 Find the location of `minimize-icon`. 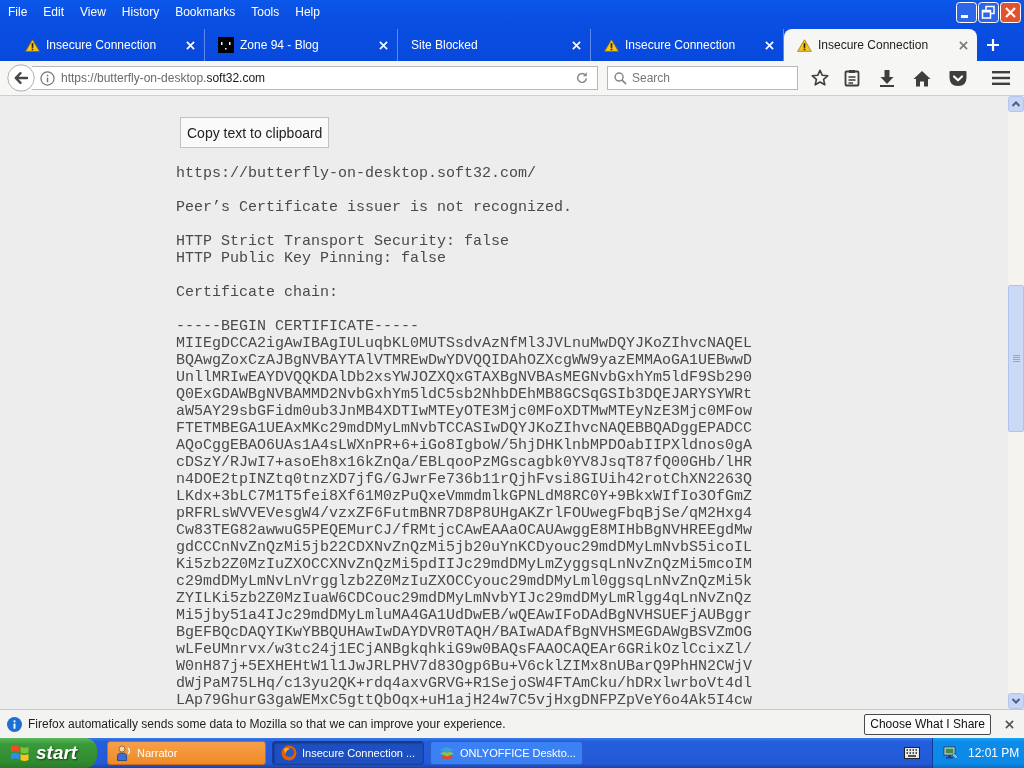

minimize-icon is located at coordinates (966, 12).